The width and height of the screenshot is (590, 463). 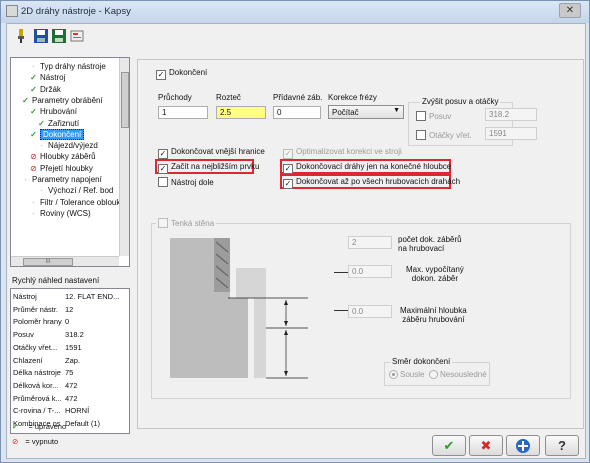 I want to click on max-cut-input: 0.0, so click(x=370, y=271).